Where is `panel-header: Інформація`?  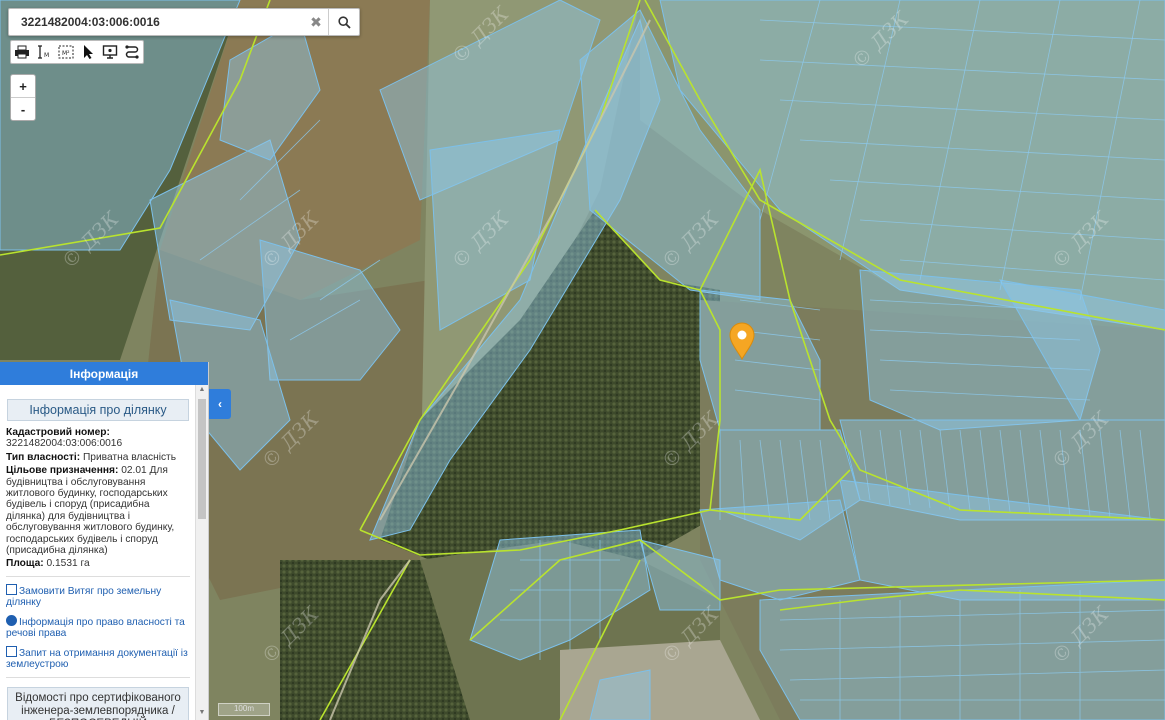 panel-header: Інформація is located at coordinates (104, 373).